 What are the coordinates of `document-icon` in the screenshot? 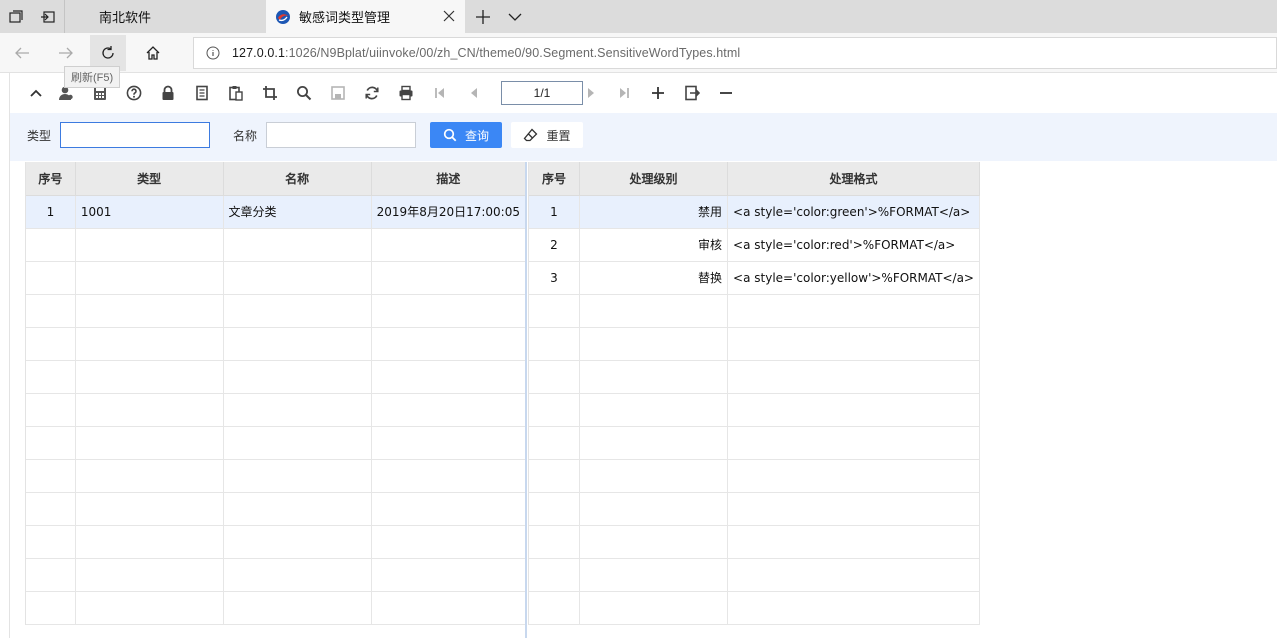 It's located at (202, 93).